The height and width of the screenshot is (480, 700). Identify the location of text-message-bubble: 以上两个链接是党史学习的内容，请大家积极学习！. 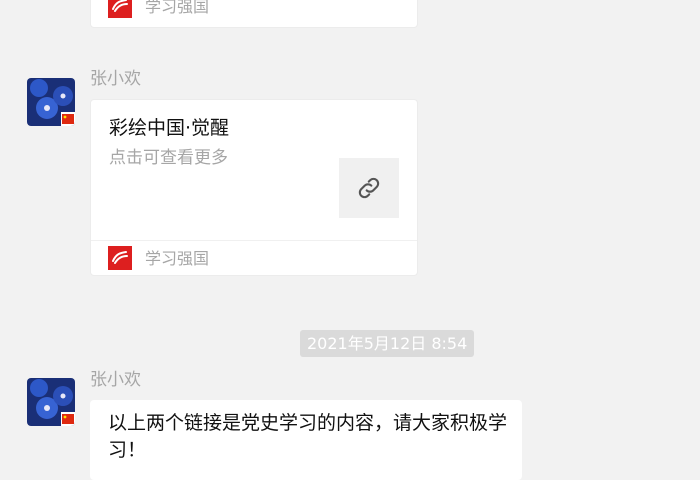
(306, 440).